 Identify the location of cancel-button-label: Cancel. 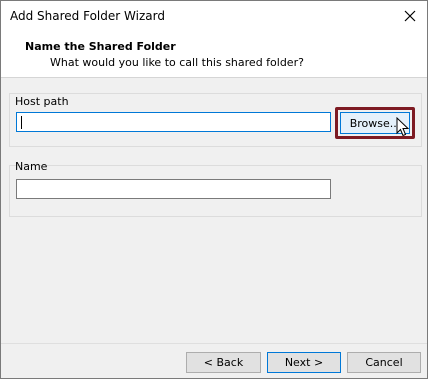
(384, 362).